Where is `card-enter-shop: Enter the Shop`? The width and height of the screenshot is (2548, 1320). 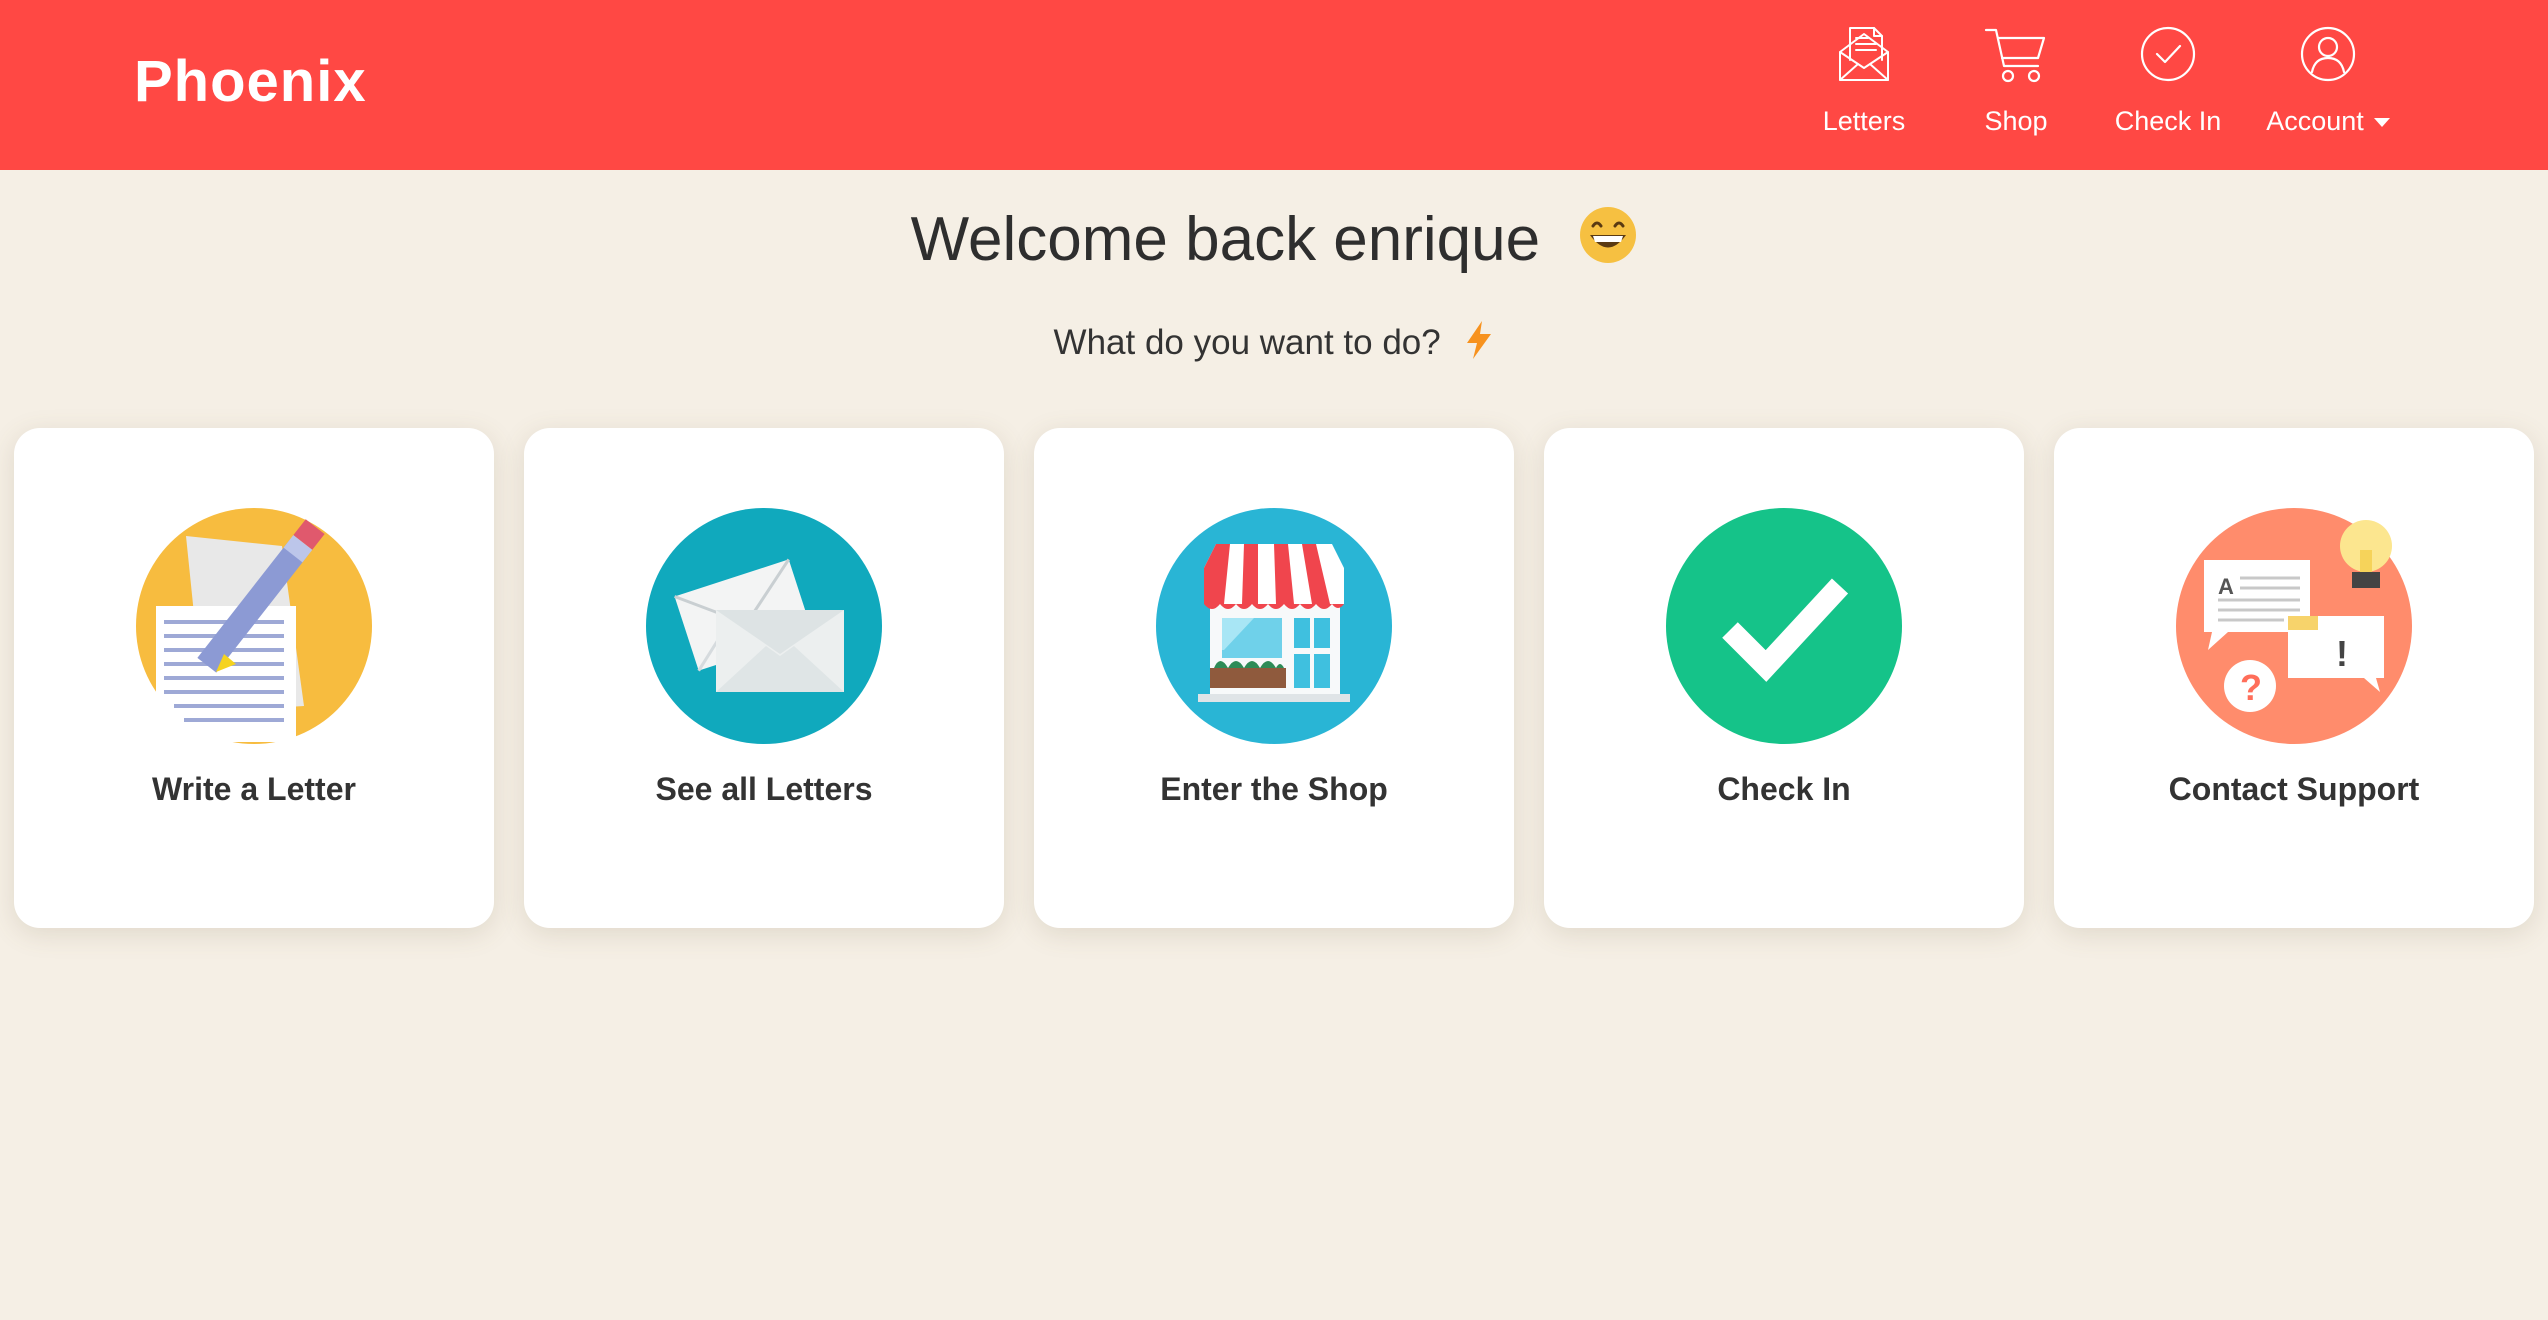 card-enter-shop: Enter the Shop is located at coordinates (1274, 678).